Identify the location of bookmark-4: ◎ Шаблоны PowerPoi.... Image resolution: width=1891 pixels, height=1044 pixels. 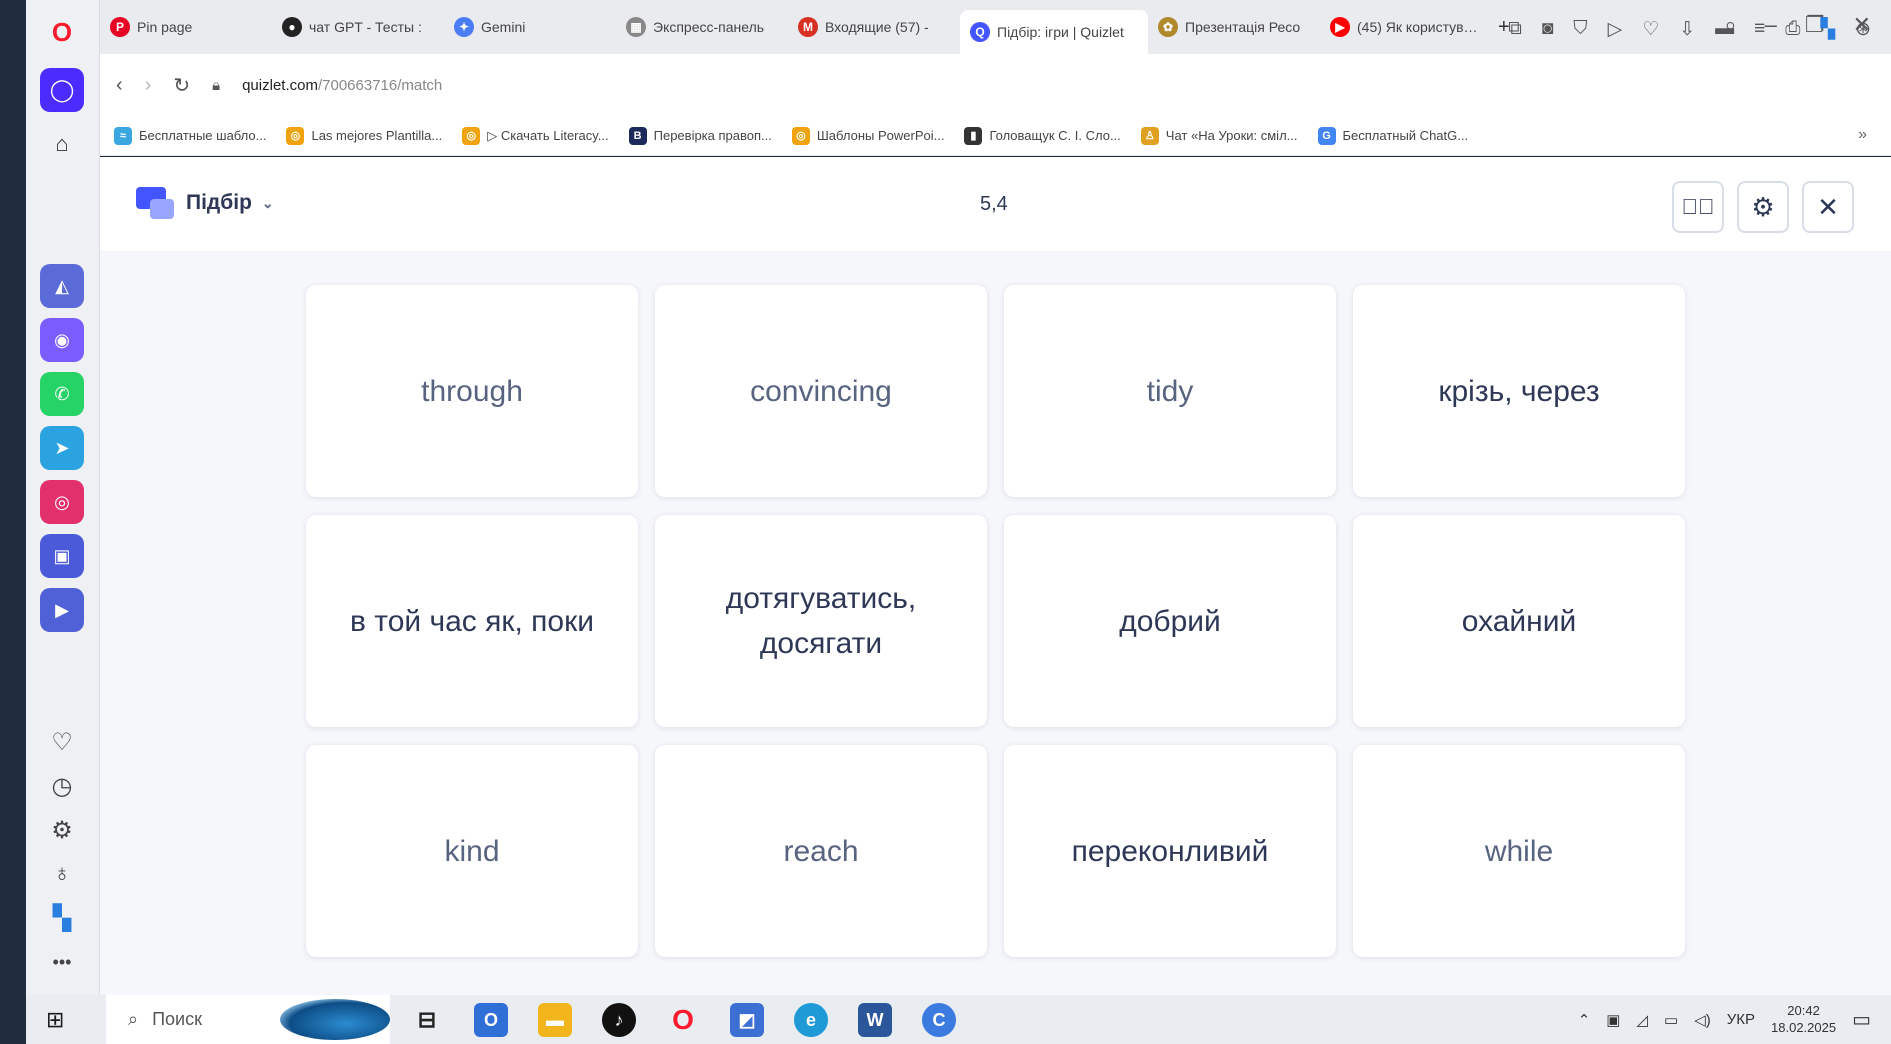
(868, 135).